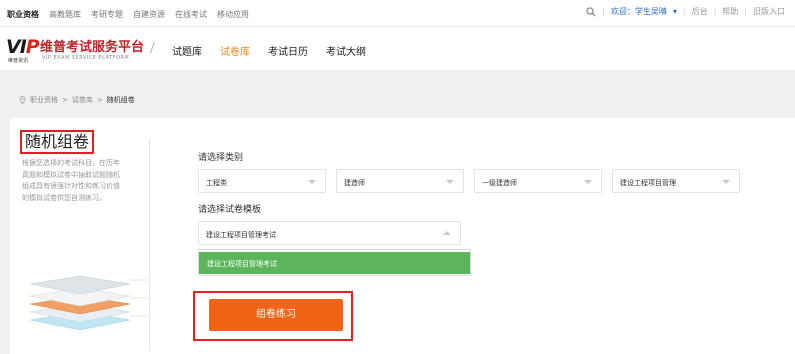  What do you see at coordinates (149, 14) in the screenshot?
I see `top-link-self-built: 自建资源` at bounding box center [149, 14].